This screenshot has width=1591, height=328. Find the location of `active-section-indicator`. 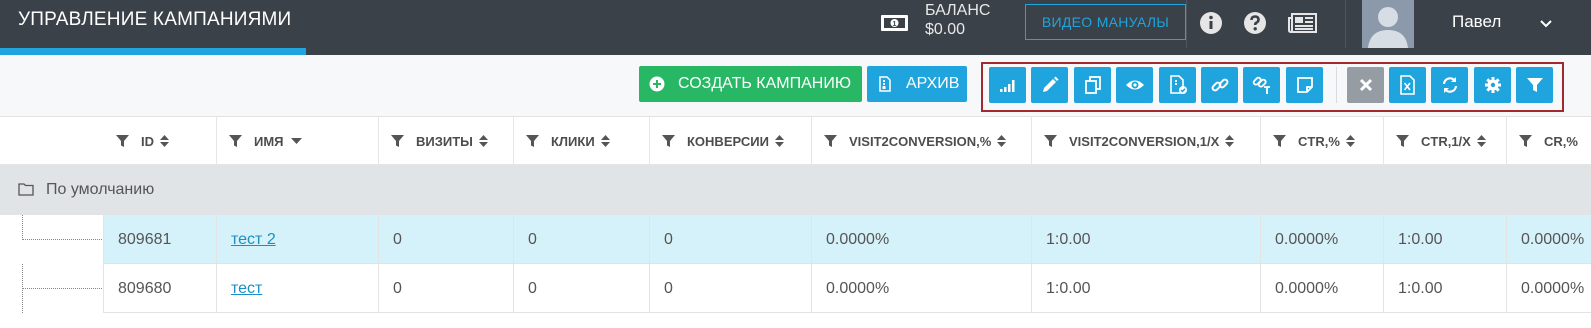

active-section-indicator is located at coordinates (153, 51).